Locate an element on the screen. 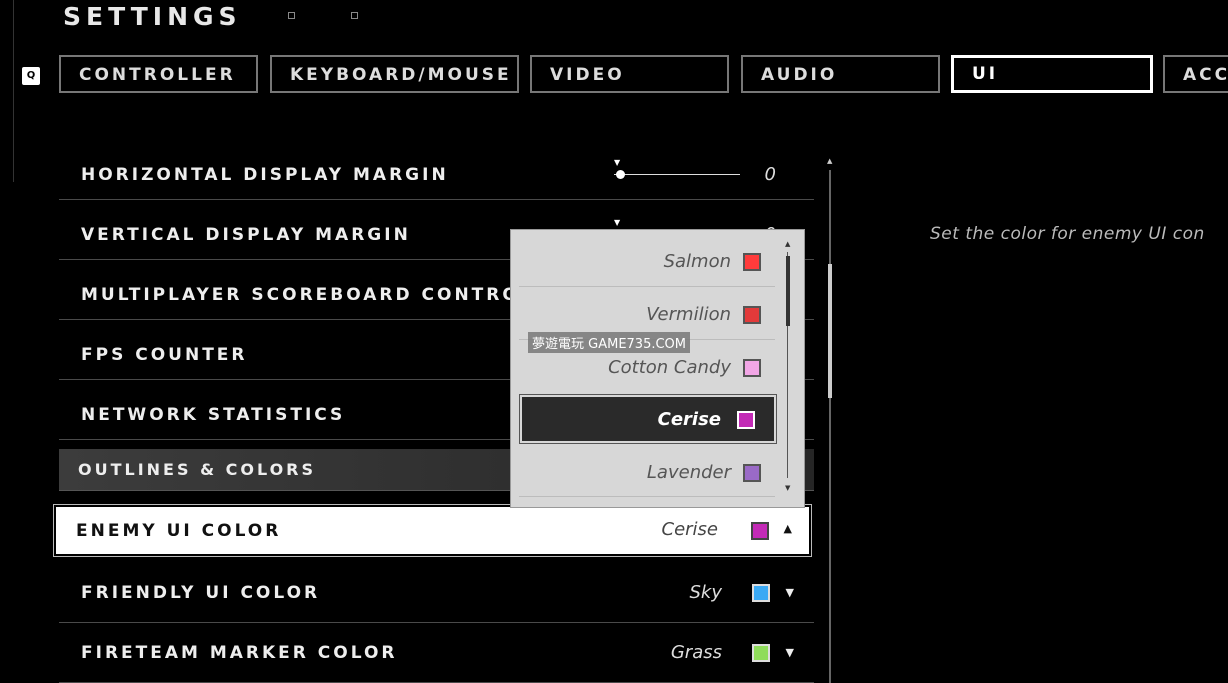  fireteam-color-swatch is located at coordinates (761, 653).